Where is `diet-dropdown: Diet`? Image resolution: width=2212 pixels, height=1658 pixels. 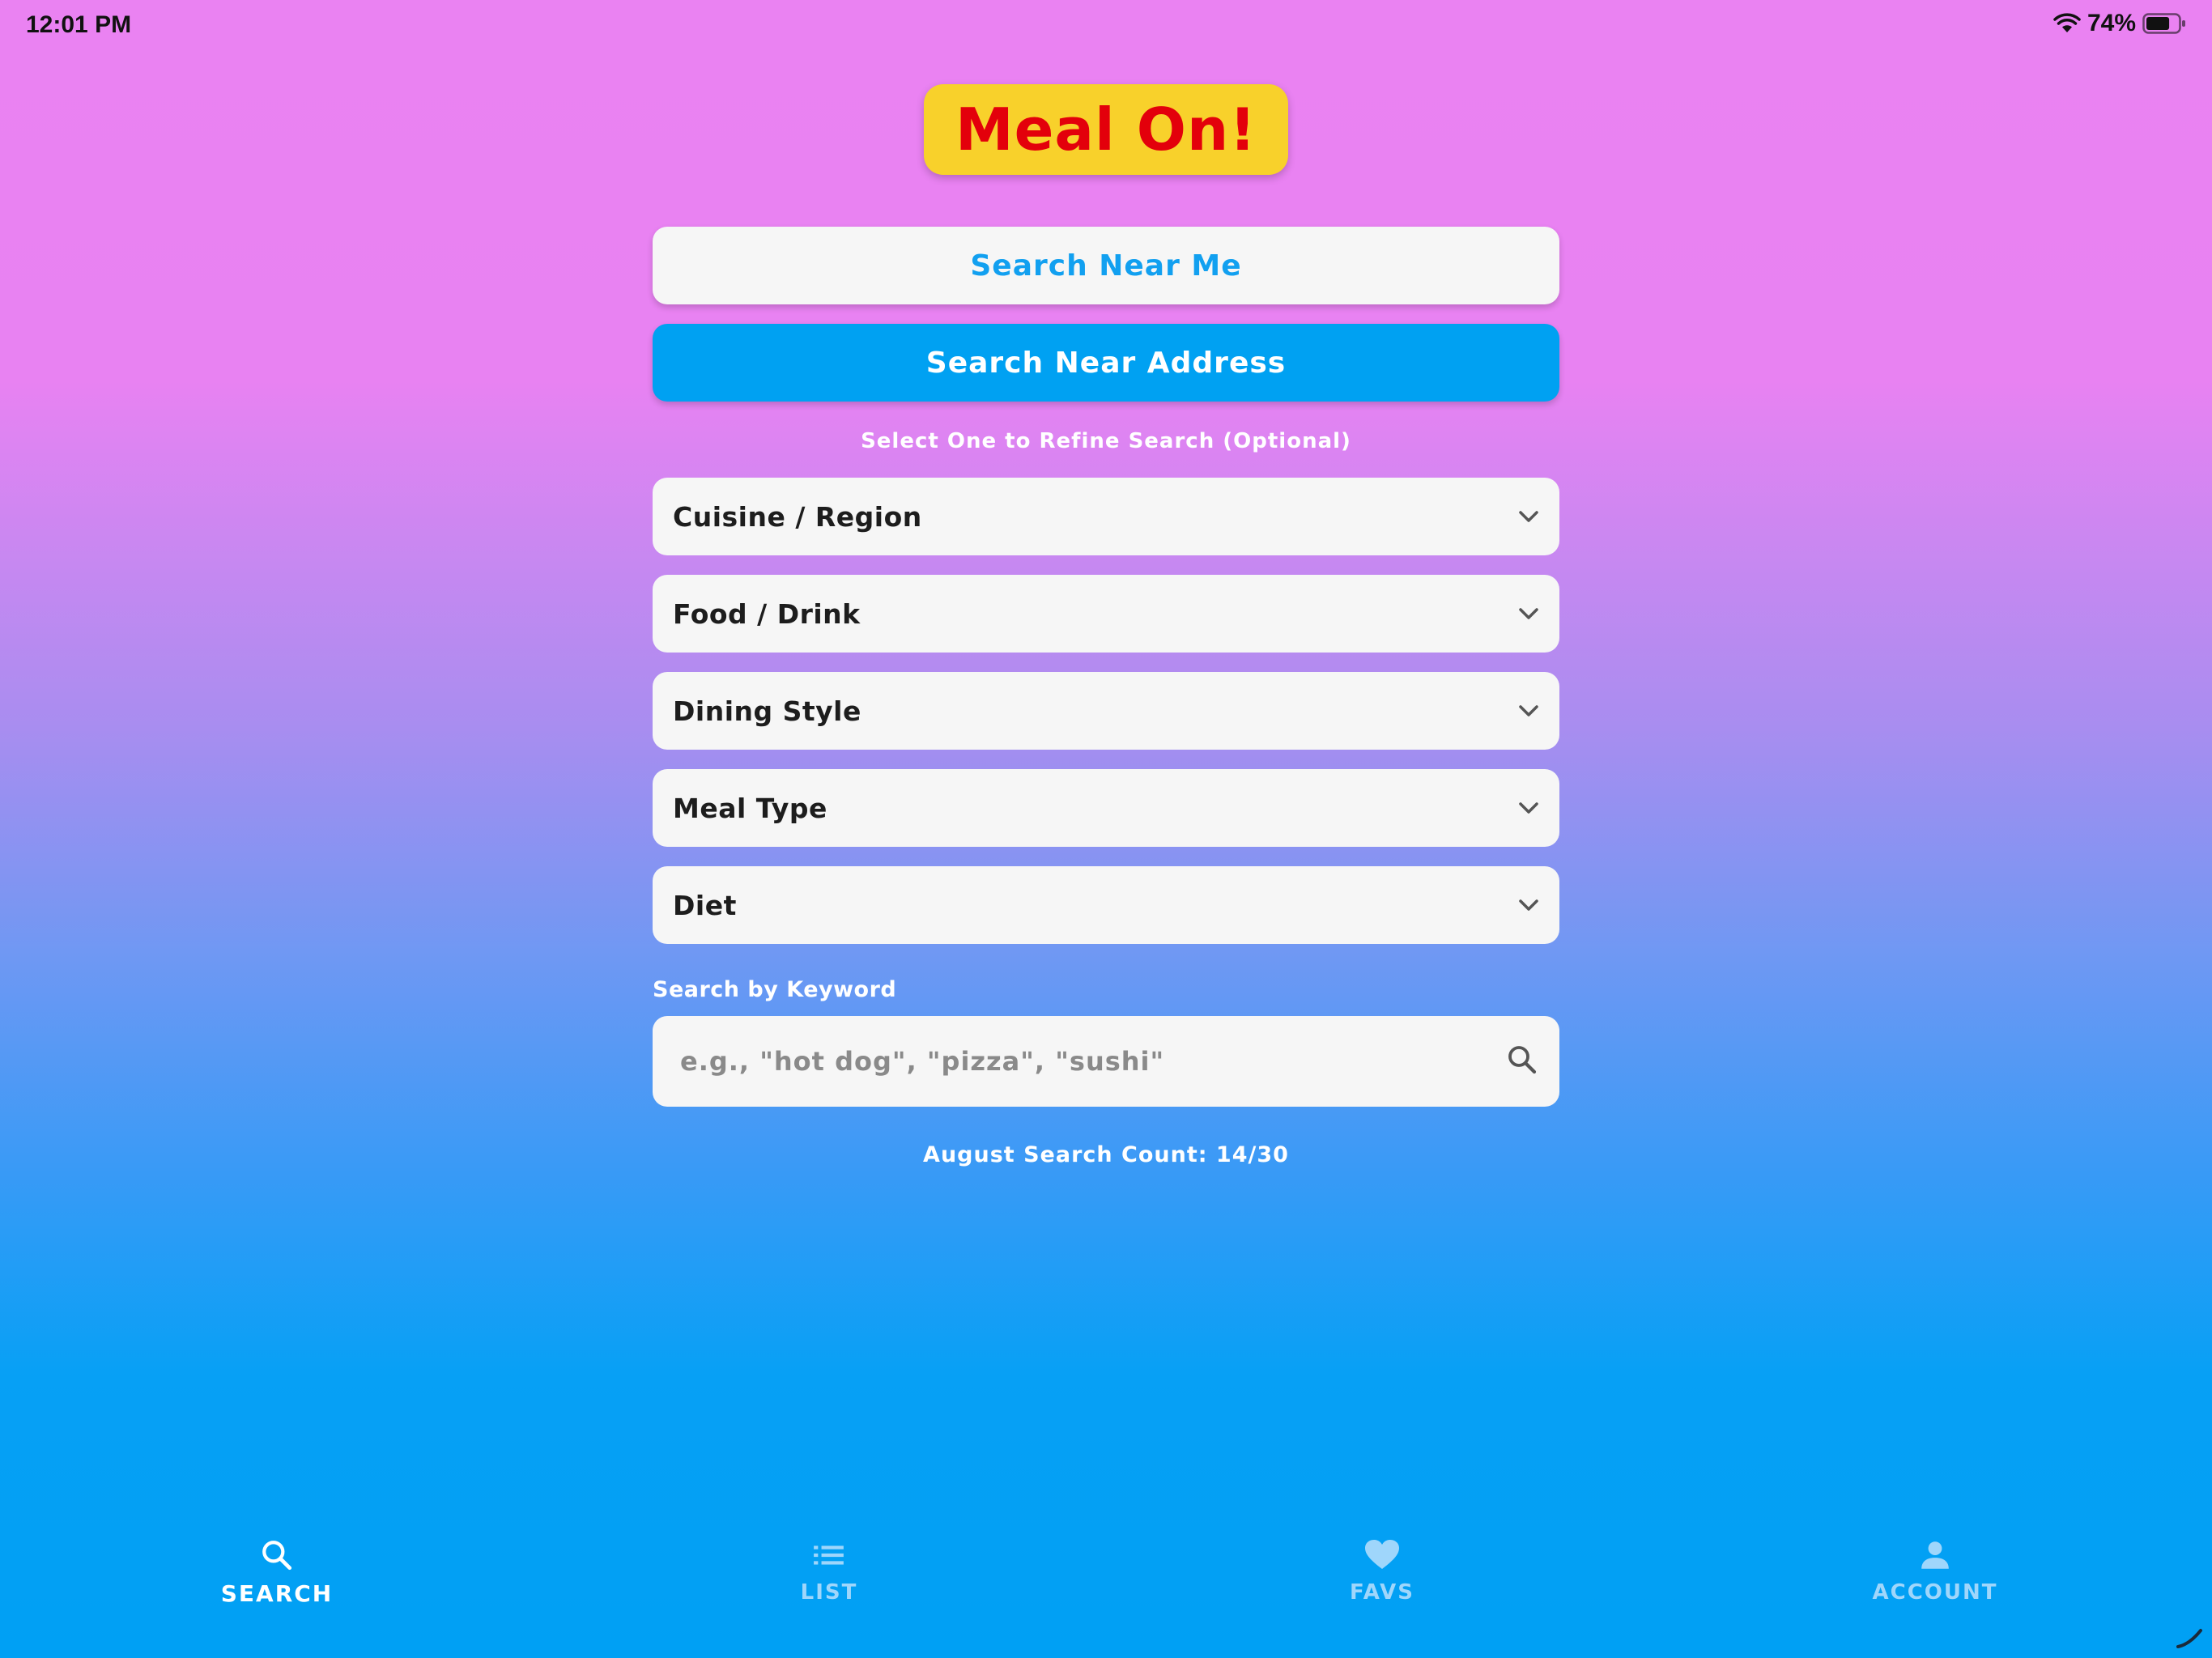 diet-dropdown: Diet is located at coordinates (1106, 905).